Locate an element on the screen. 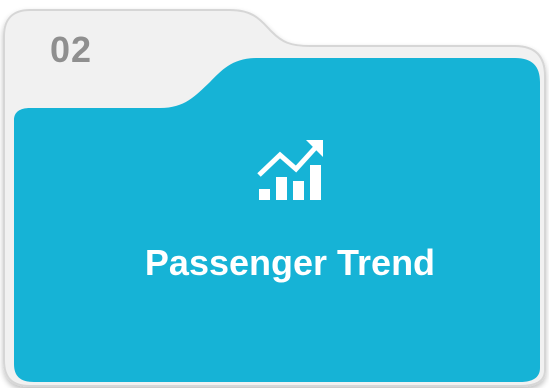 The image size is (549, 388). section-number: 02 is located at coordinates (71, 49).